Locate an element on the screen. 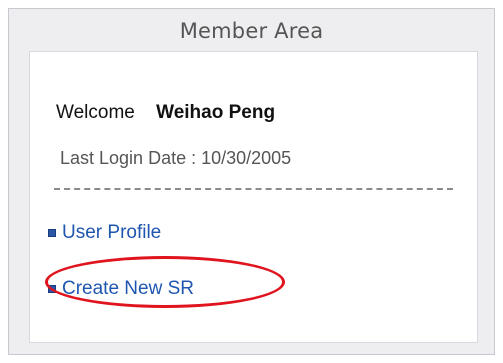 Image resolution: width=503 pixels, height=363 pixels. user-profile-link-row: User Profile is located at coordinates (104, 233).